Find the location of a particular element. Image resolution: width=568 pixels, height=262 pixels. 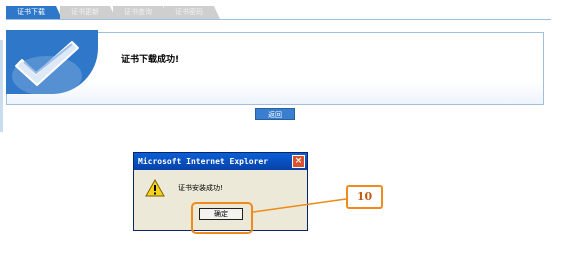

callout-line is located at coordinates (299, 205).